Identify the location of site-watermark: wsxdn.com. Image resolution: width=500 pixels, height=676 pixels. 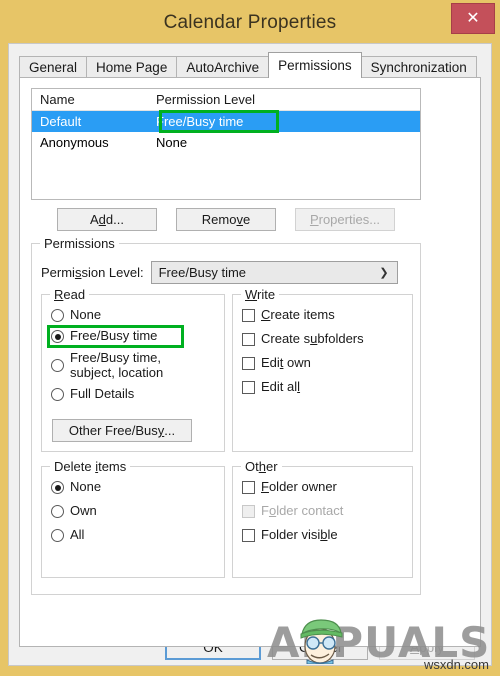
(456, 664).